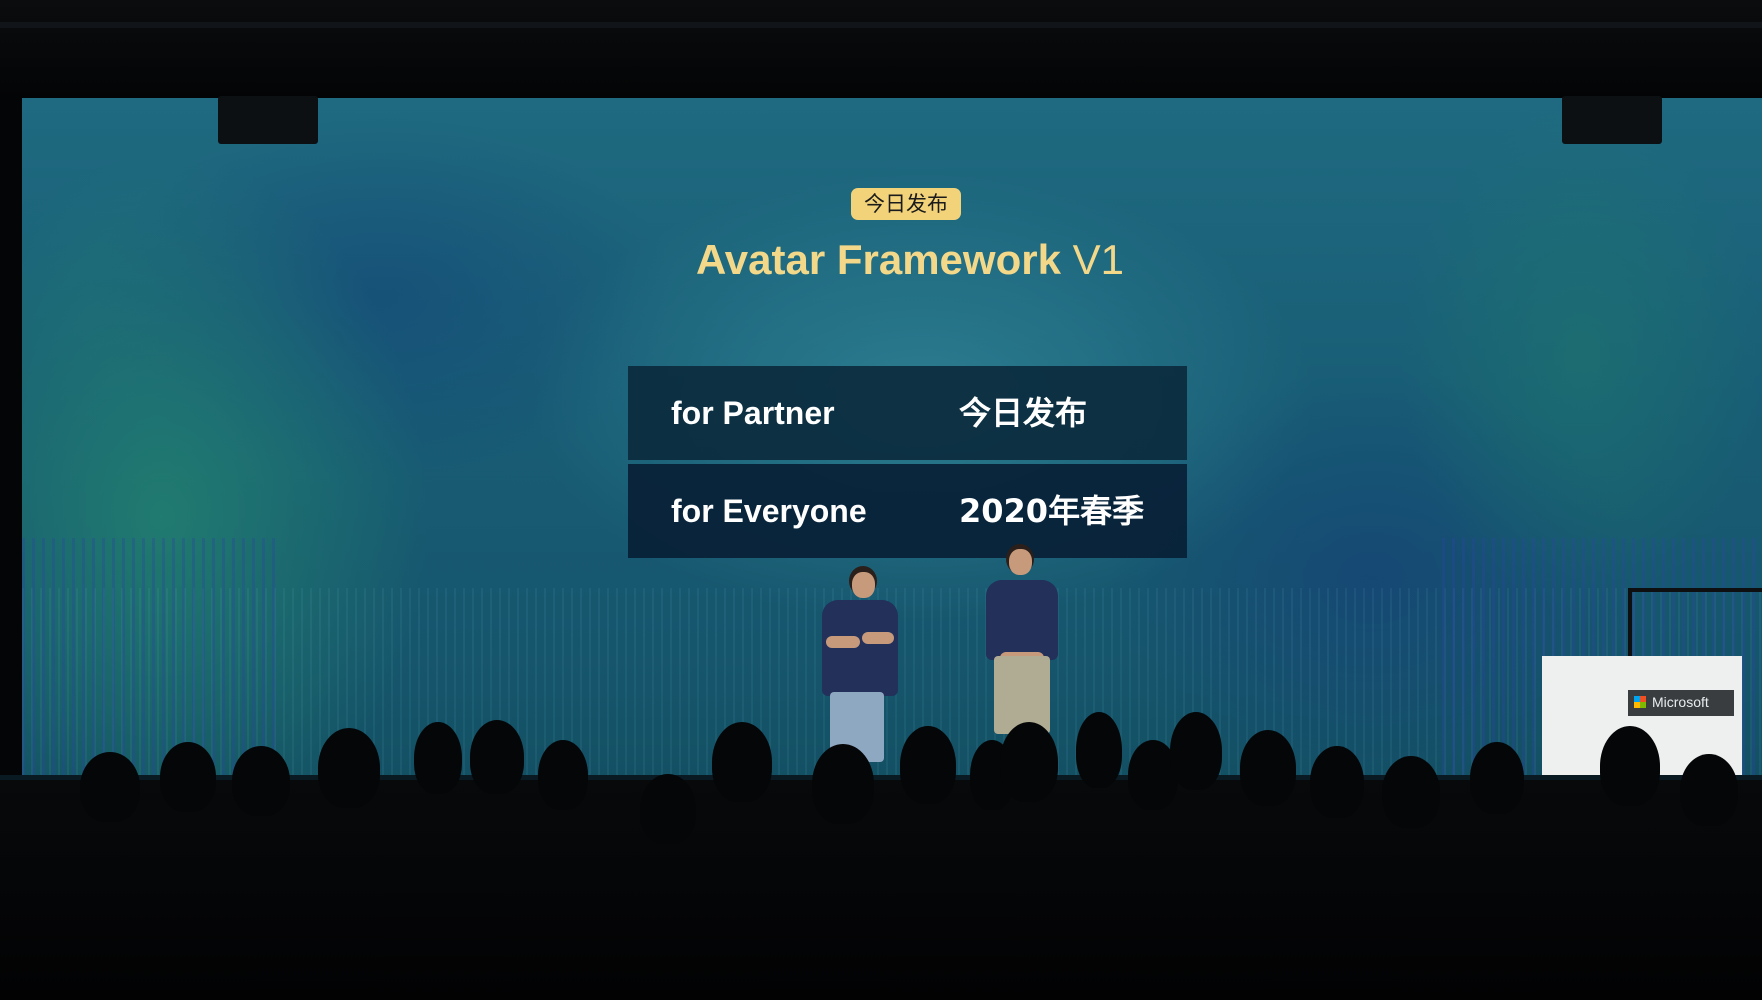 The width and height of the screenshot is (1762, 1000). Describe the element at coordinates (1640, 702) in the screenshot. I see `microsoft-logo-icon` at that location.